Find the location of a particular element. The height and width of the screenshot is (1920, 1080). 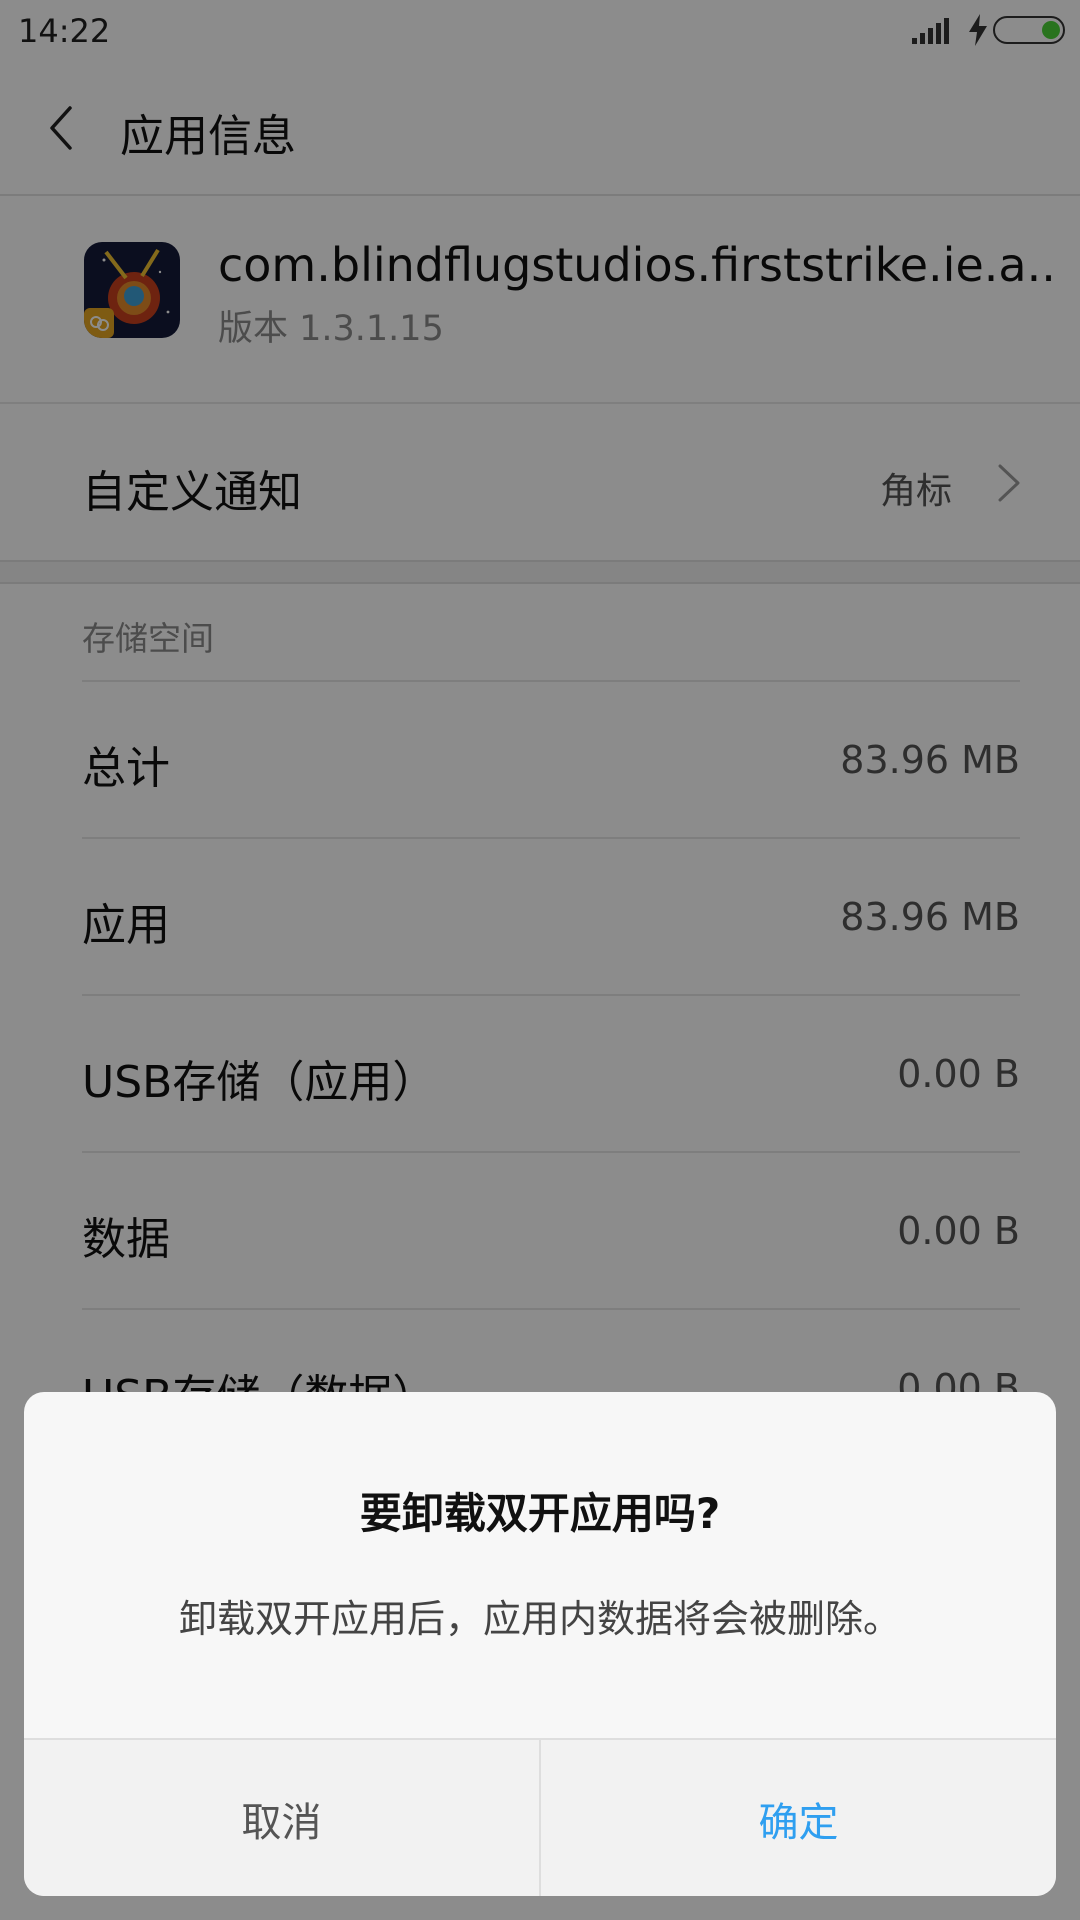

dialog-button-bar: 取消 确定 is located at coordinates (540, 1817).